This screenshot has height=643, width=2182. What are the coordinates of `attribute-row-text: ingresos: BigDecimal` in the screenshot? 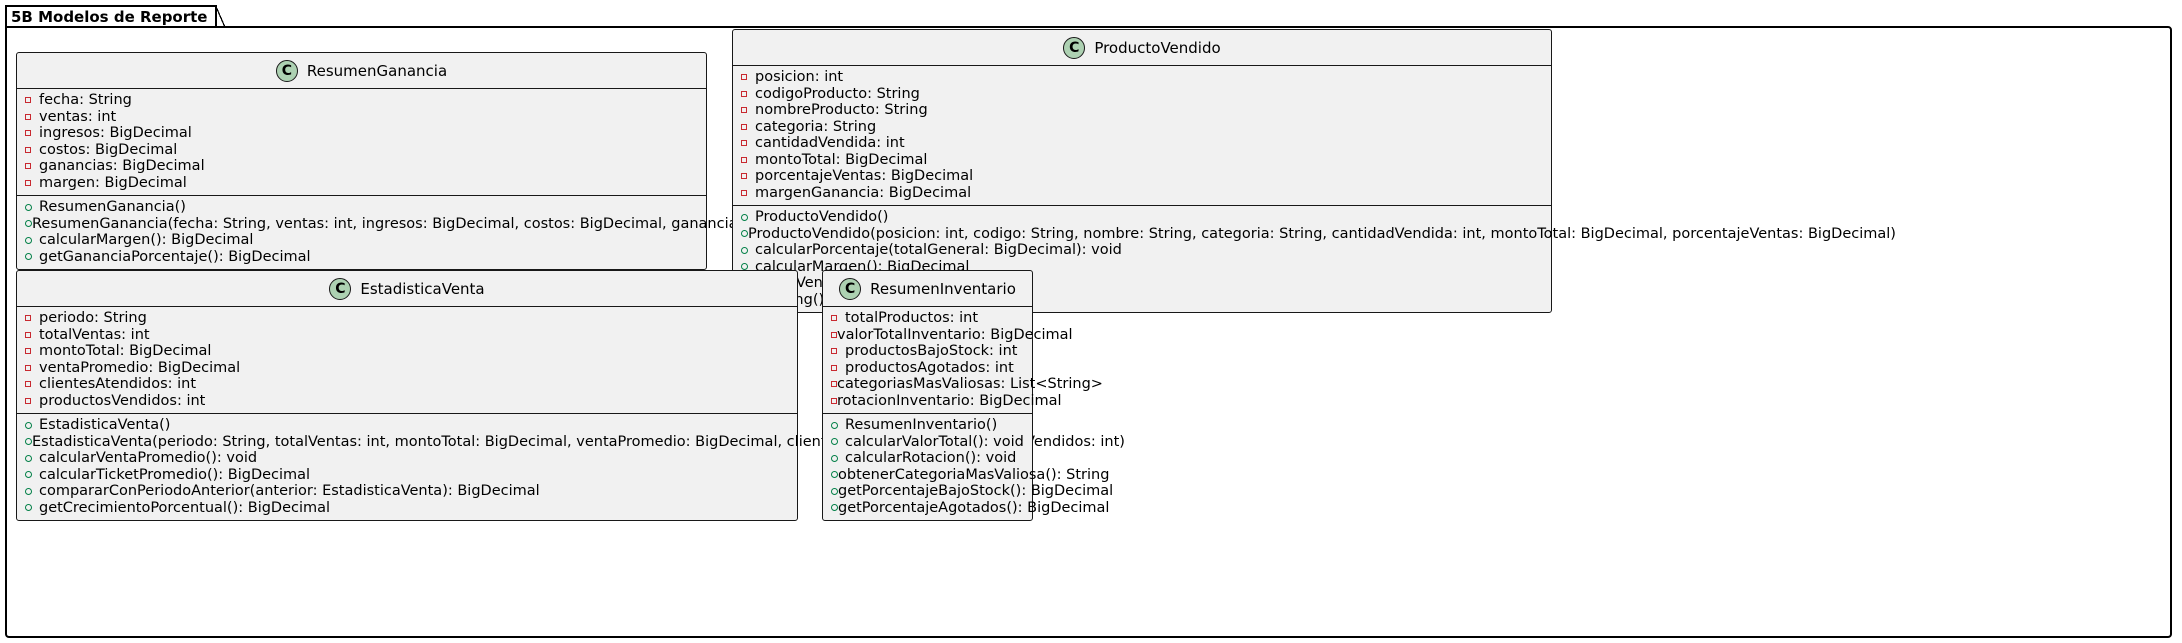 It's located at (115, 133).